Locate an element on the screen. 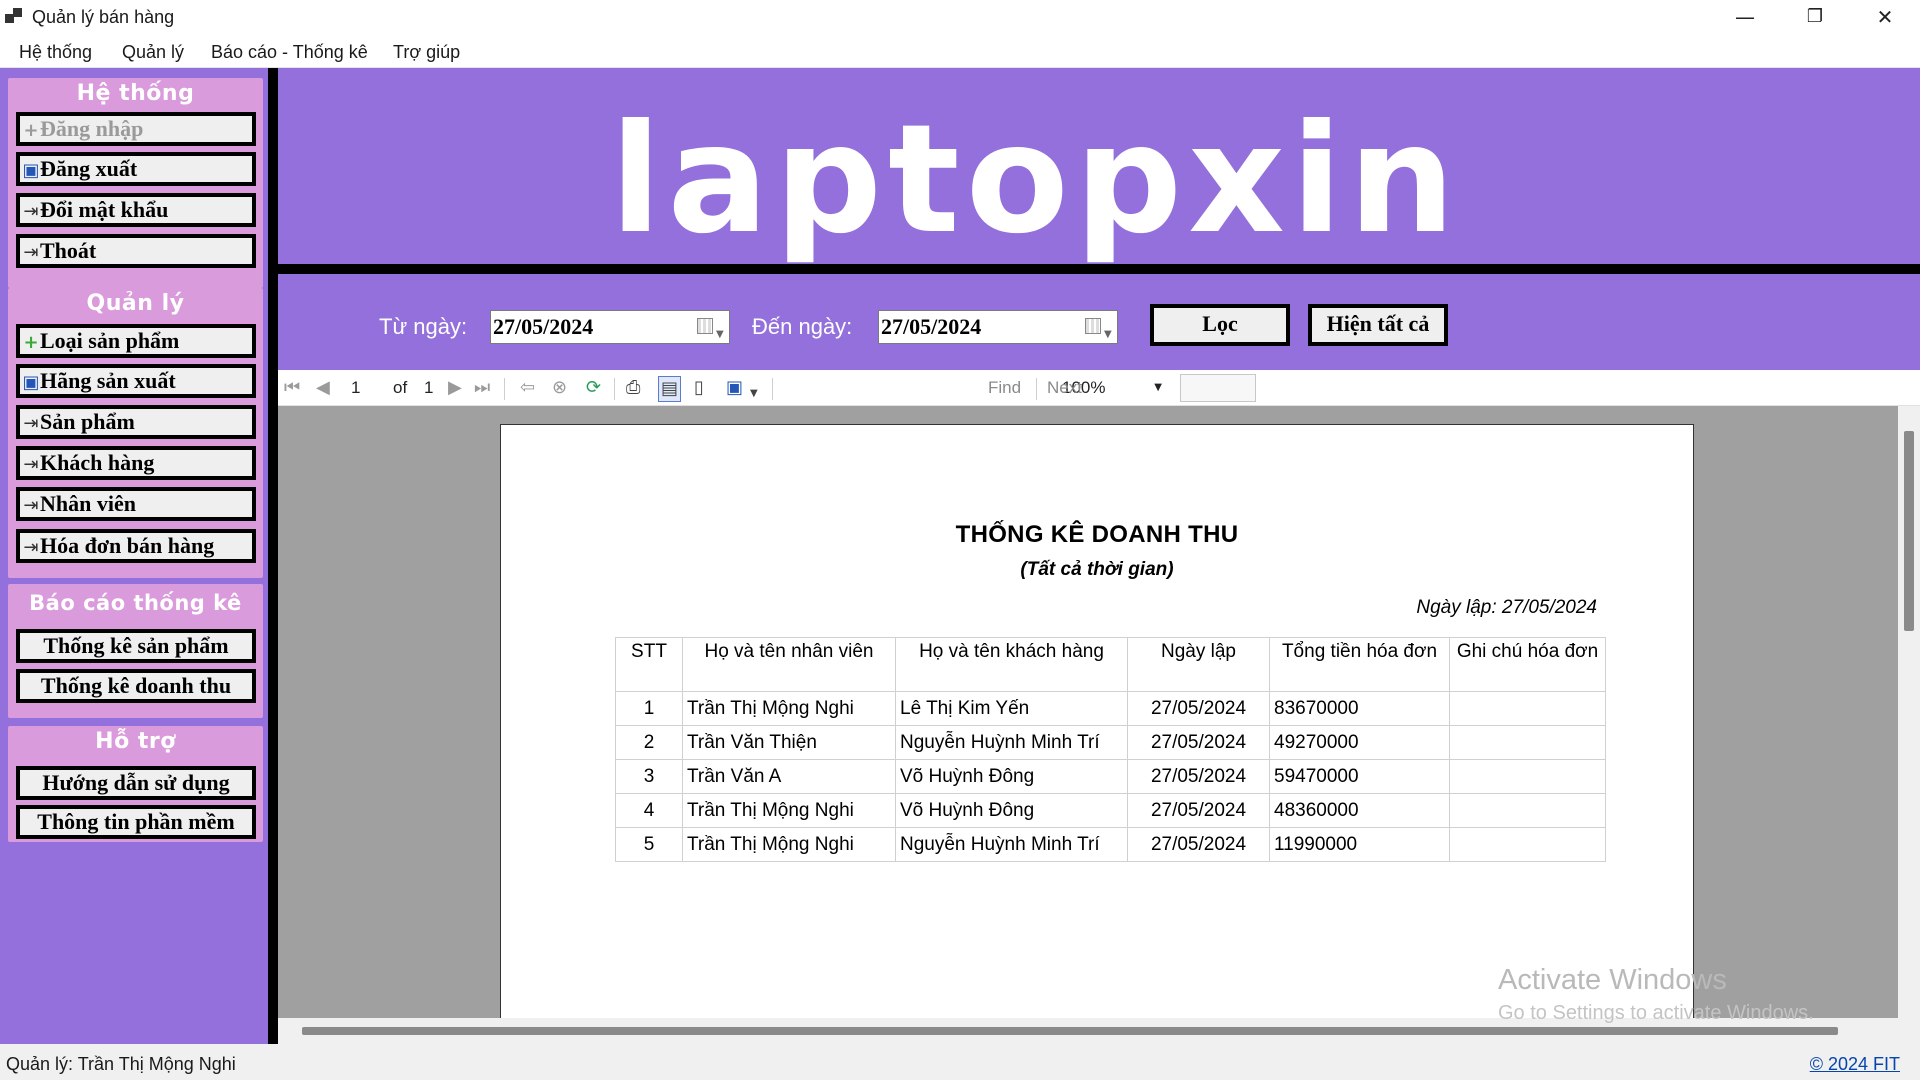  manufacturer-button: ▣Hãng sản xuất is located at coordinates (136, 381).